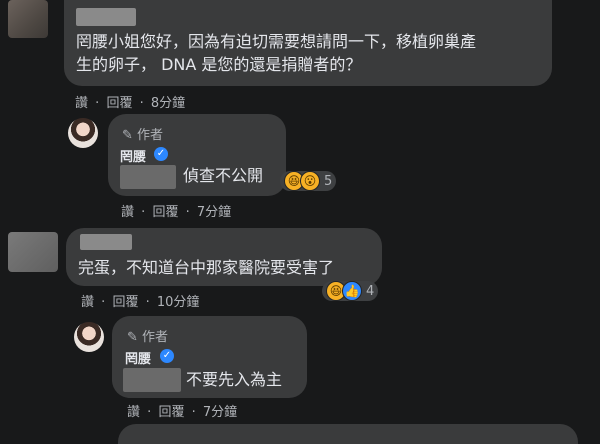 This screenshot has height=444, width=600. Describe the element at coordinates (206, 267) in the screenshot. I see `comment-text: 完蛋，不知道台中那家醫院要受害了` at that location.